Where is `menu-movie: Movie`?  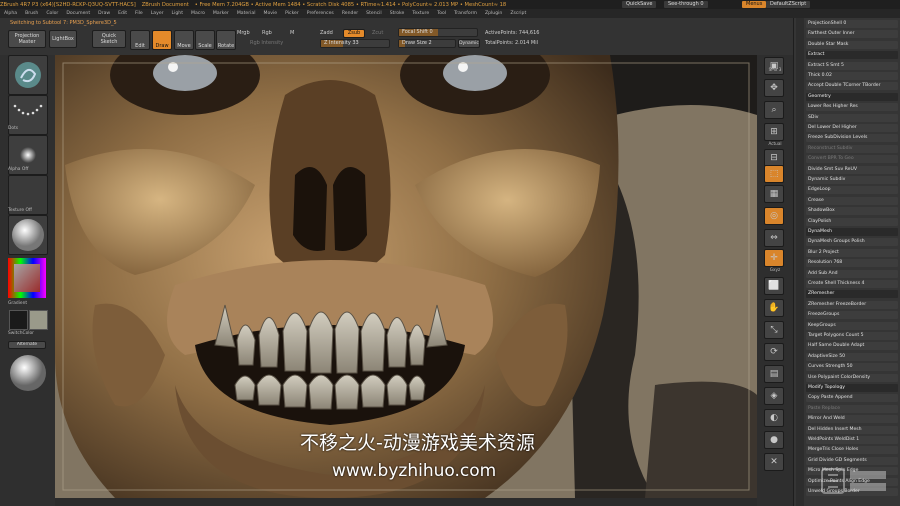 menu-movie: Movie is located at coordinates (270, 13).